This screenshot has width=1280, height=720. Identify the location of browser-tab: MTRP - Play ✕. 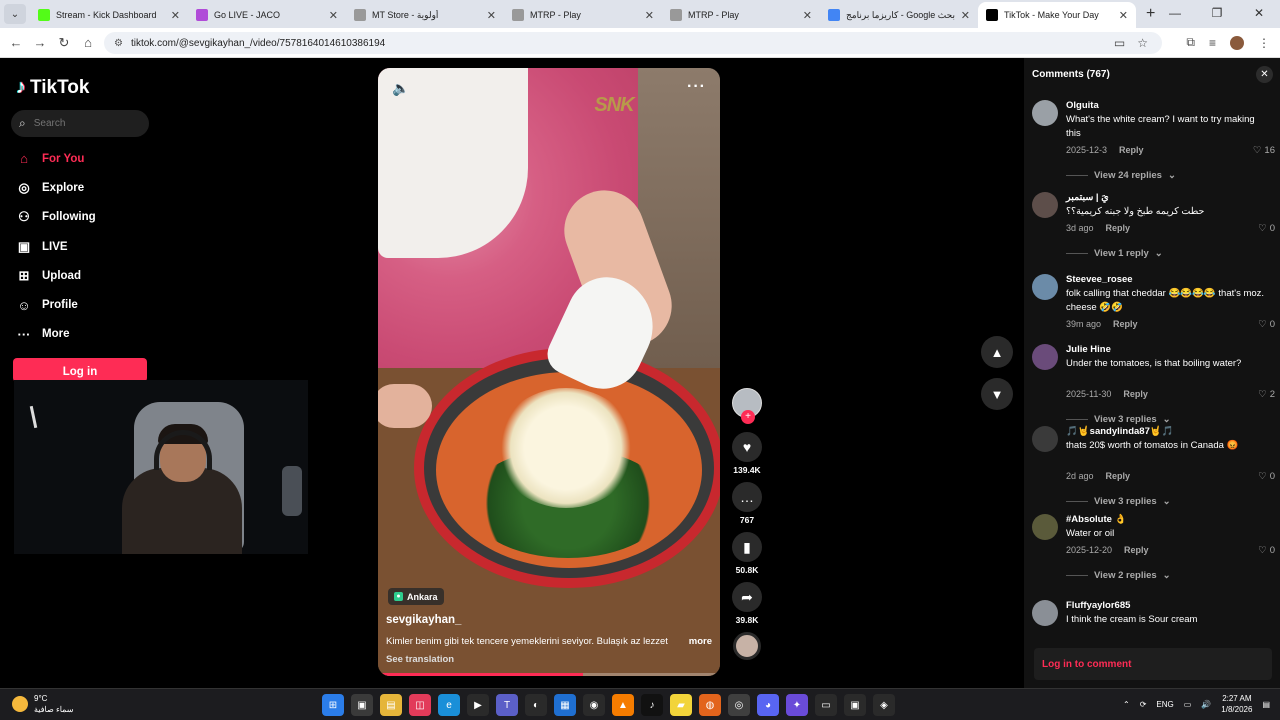
(741, 15).